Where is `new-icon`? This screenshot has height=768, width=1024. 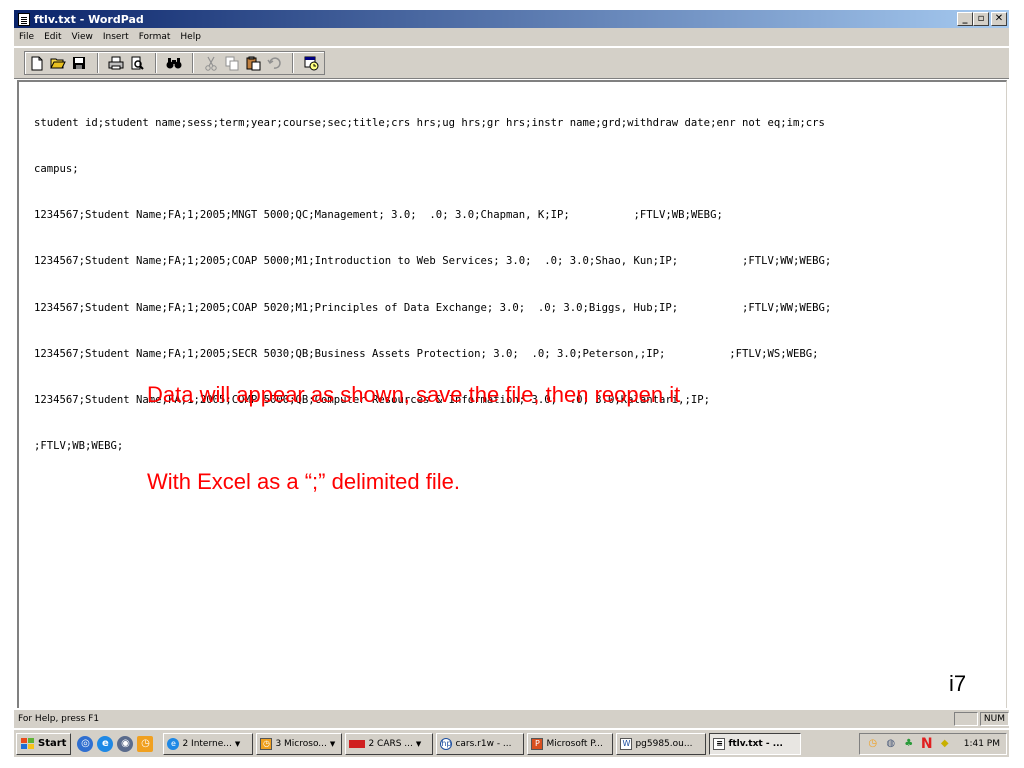
new-icon is located at coordinates (37, 63).